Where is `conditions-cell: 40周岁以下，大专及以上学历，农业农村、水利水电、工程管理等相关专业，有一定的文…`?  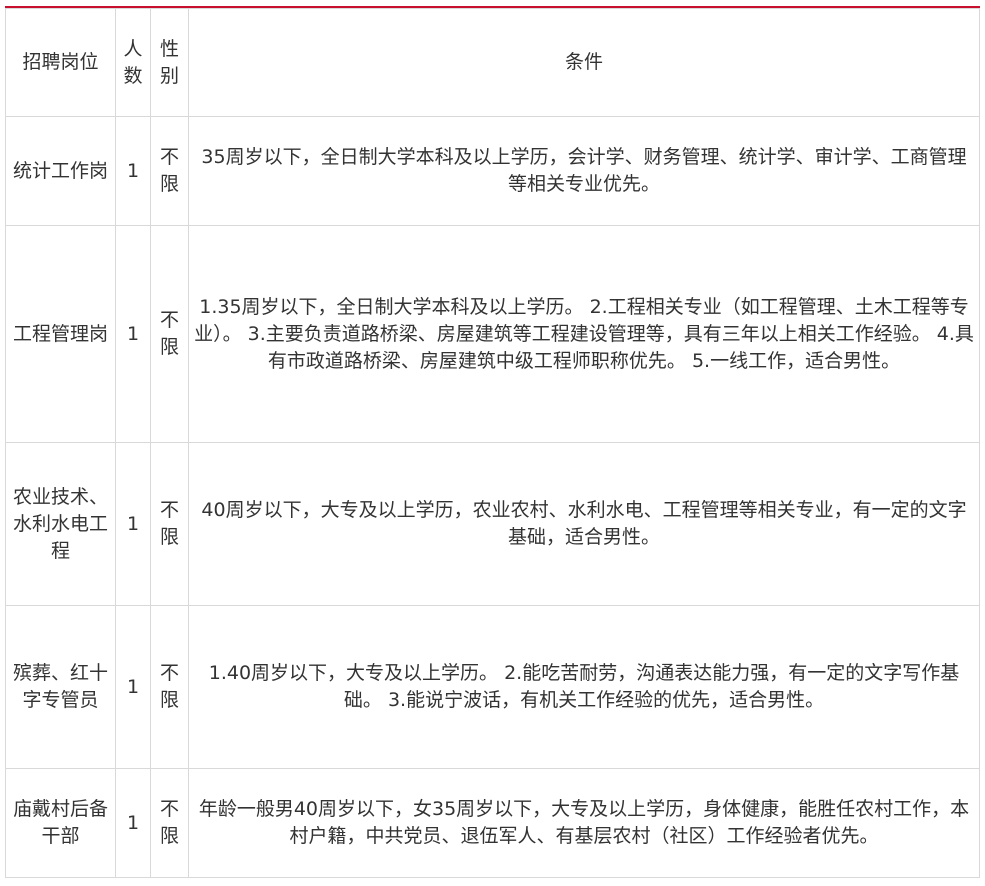
conditions-cell: 40周岁以下，大专及以上学历，农业农村、水利水电、工程管理等相关专业，有一定的文… is located at coordinates (584, 524).